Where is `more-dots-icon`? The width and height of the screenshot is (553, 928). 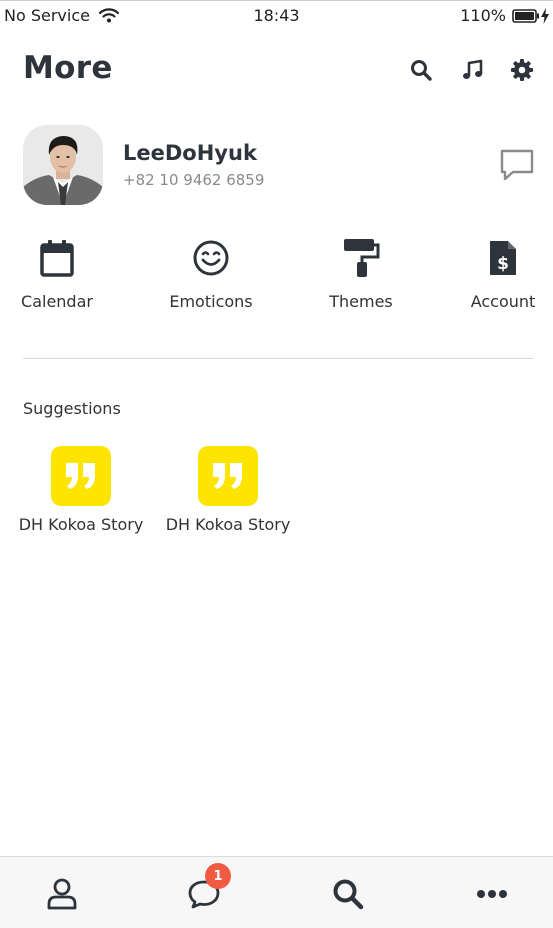 more-dots-icon is located at coordinates (492, 894).